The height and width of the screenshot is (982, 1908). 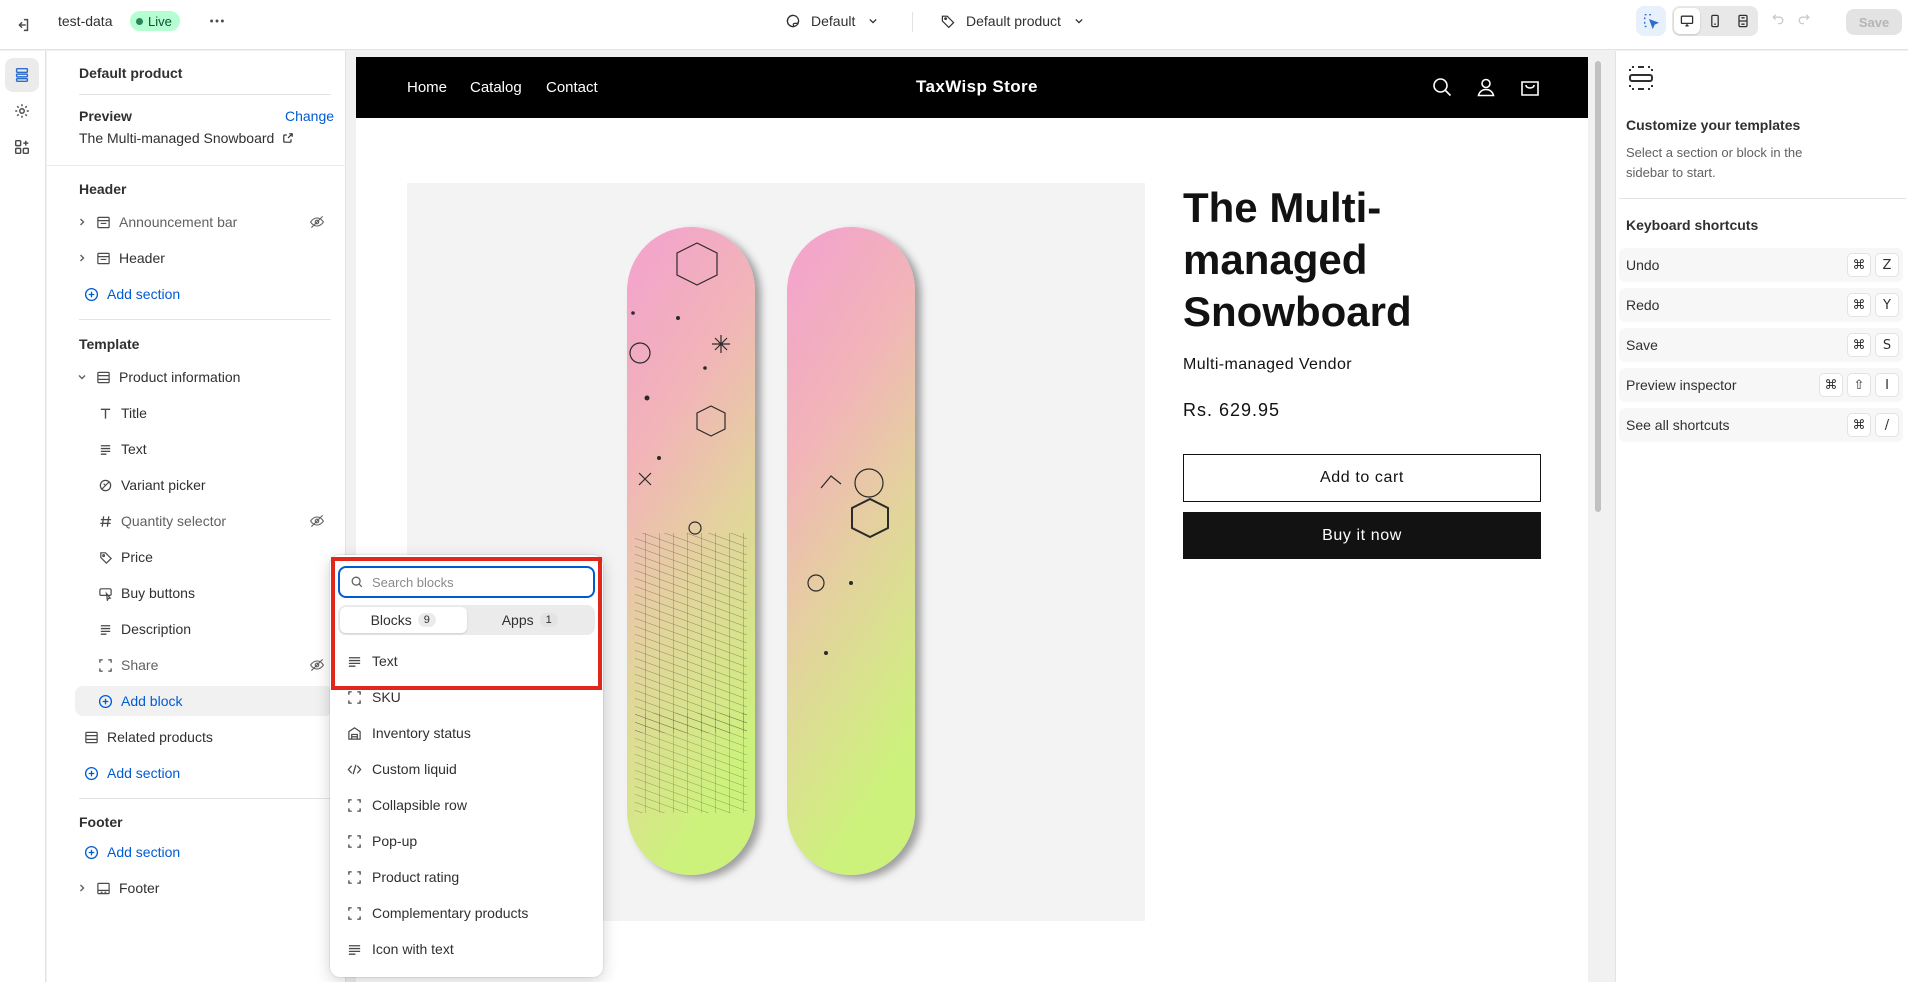 I want to click on store-name: test-data, so click(x=85, y=21).